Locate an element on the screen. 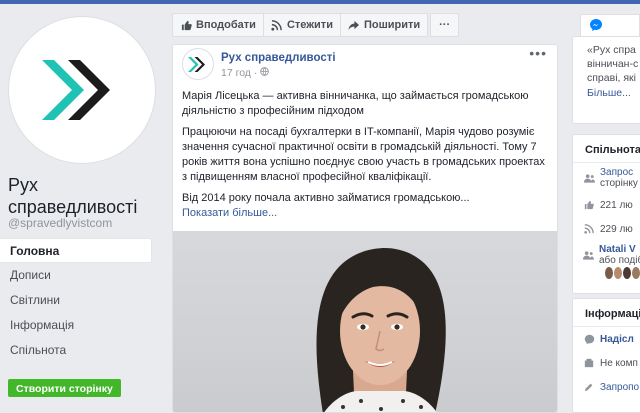  friend-avatars is located at coordinates (606, 273).